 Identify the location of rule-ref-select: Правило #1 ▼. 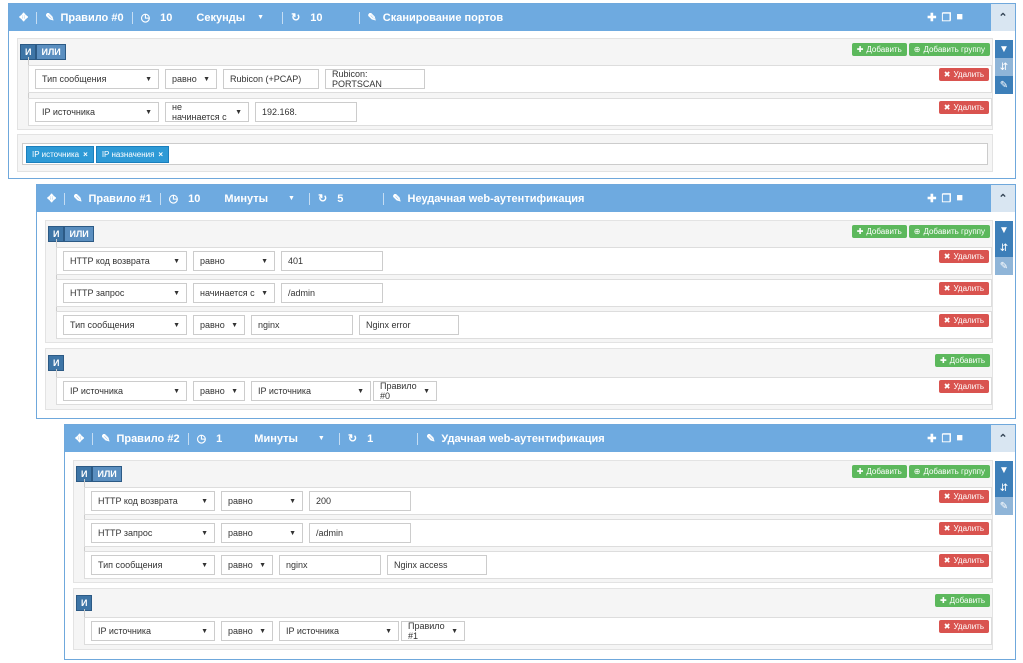
(433, 631).